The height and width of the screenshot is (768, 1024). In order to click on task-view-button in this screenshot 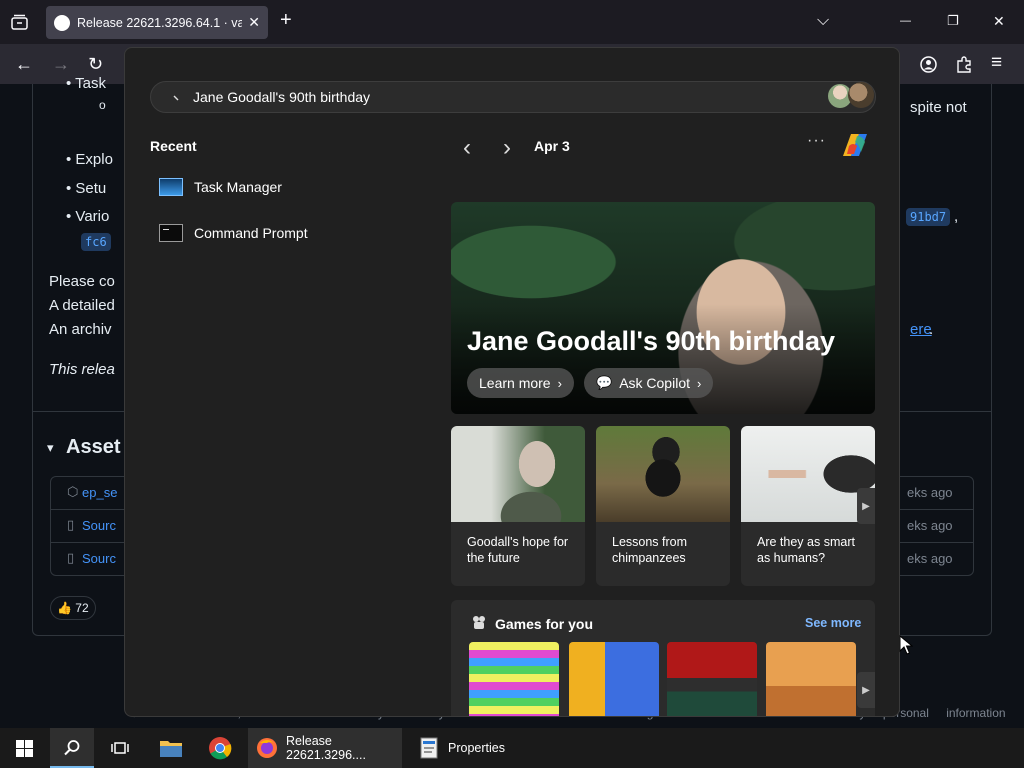, I will do `click(120, 748)`.